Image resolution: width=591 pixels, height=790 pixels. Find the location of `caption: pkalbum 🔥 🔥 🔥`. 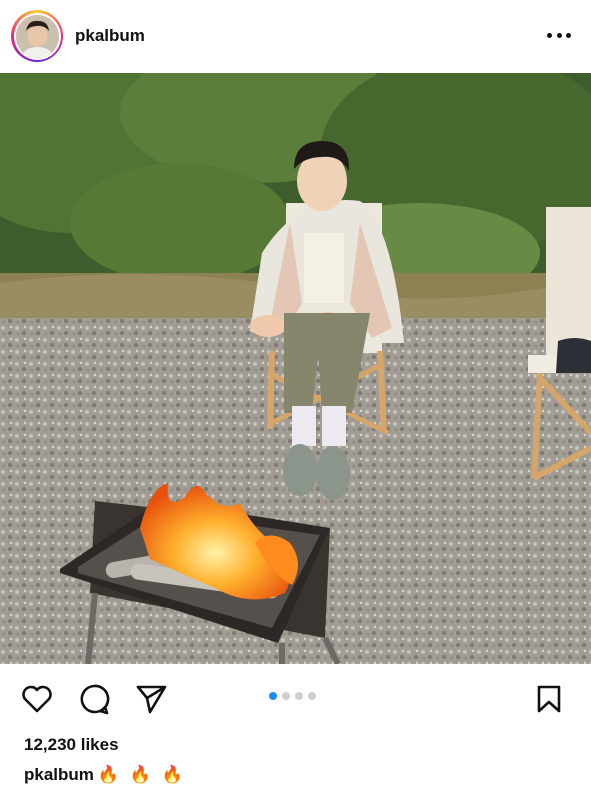

caption: pkalbum 🔥 🔥 🔥 is located at coordinates (105, 775).